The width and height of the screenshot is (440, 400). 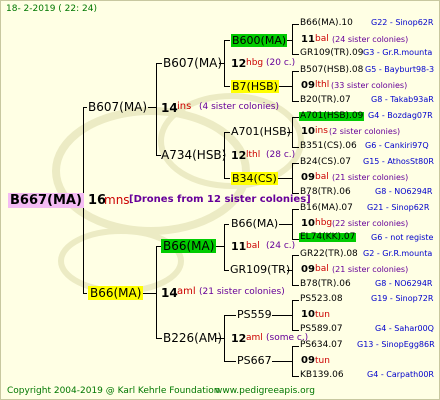 What do you see at coordinates (321, 131) in the screenshot?
I see `gen3-breeder-2: ins` at bounding box center [321, 131].